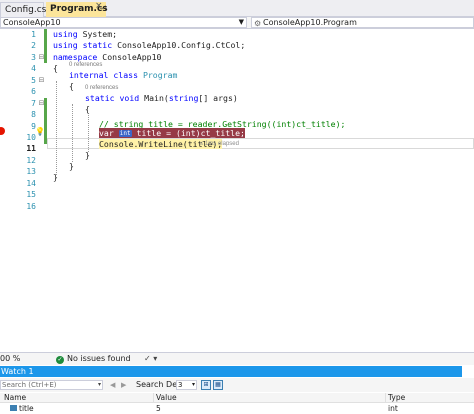 The height and width of the screenshot is (414, 474). I want to click on line-number: 4, so click(33, 69).